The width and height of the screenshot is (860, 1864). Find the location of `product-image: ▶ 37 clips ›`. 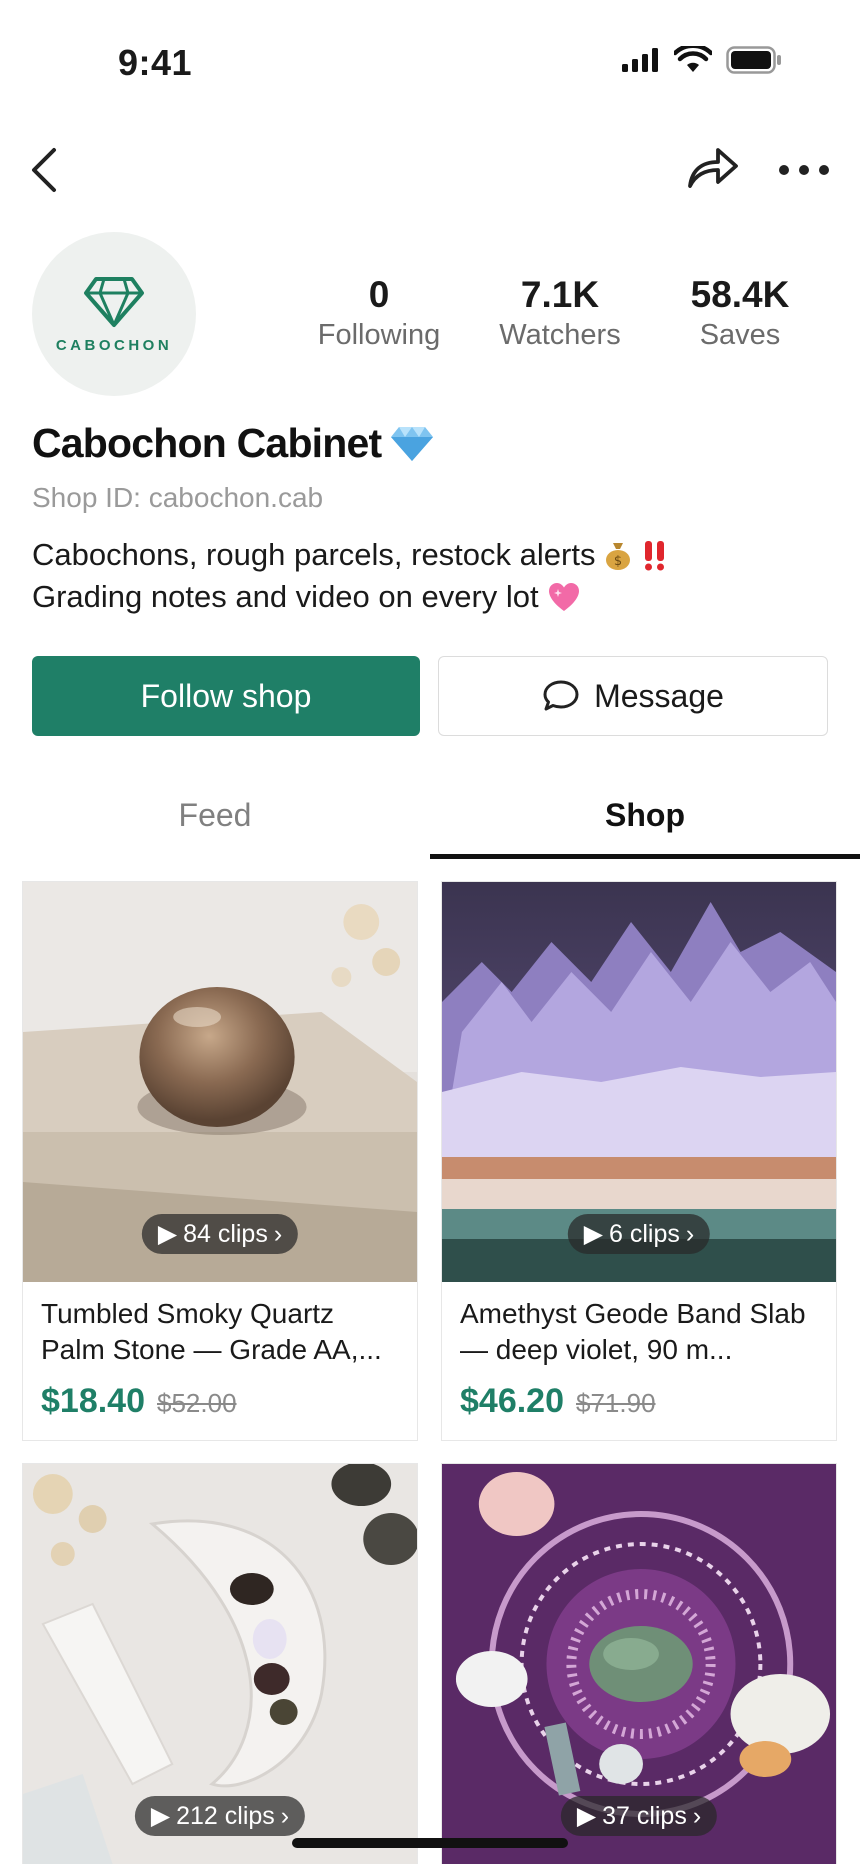

product-image: ▶ 37 clips › is located at coordinates (639, 1664).